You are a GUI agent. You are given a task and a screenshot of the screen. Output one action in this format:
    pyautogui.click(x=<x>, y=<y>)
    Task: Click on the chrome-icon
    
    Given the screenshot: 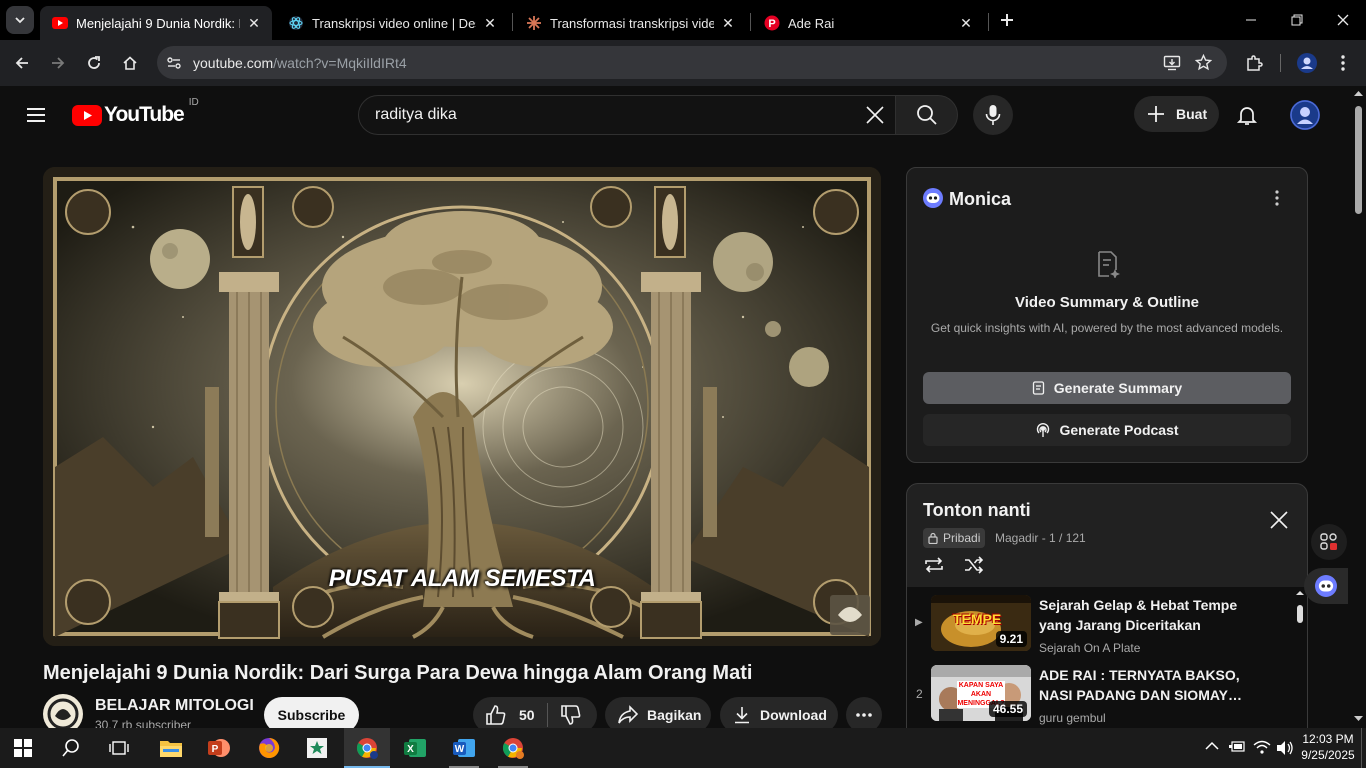 What is the action you would take?
    pyautogui.click(x=367, y=748)
    